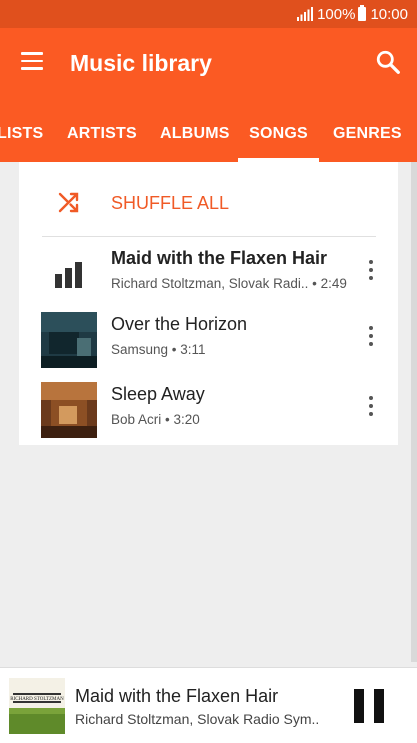 Image resolution: width=417 pixels, height=743 pixels. I want to click on page-title: Music library, so click(141, 63).